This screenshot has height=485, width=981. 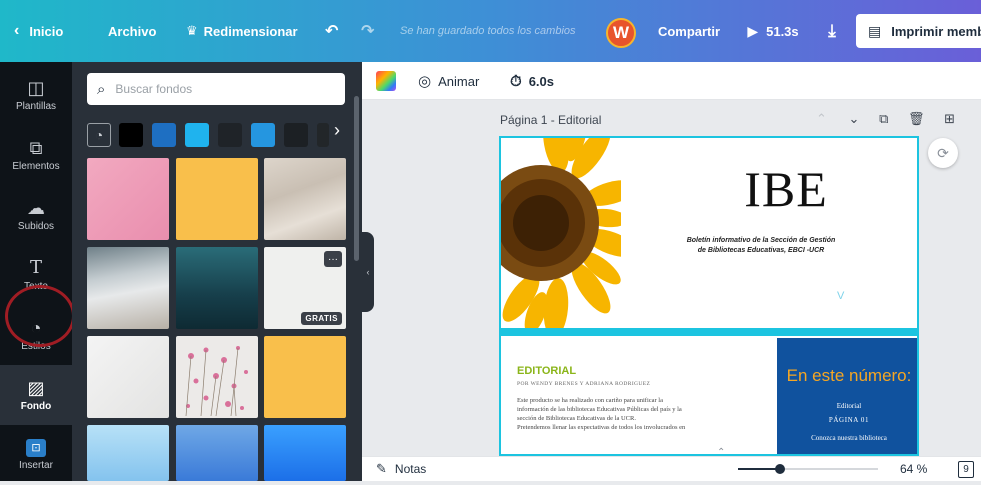 What do you see at coordinates (333, 259) in the screenshot?
I see `more-options-icon: ···` at bounding box center [333, 259].